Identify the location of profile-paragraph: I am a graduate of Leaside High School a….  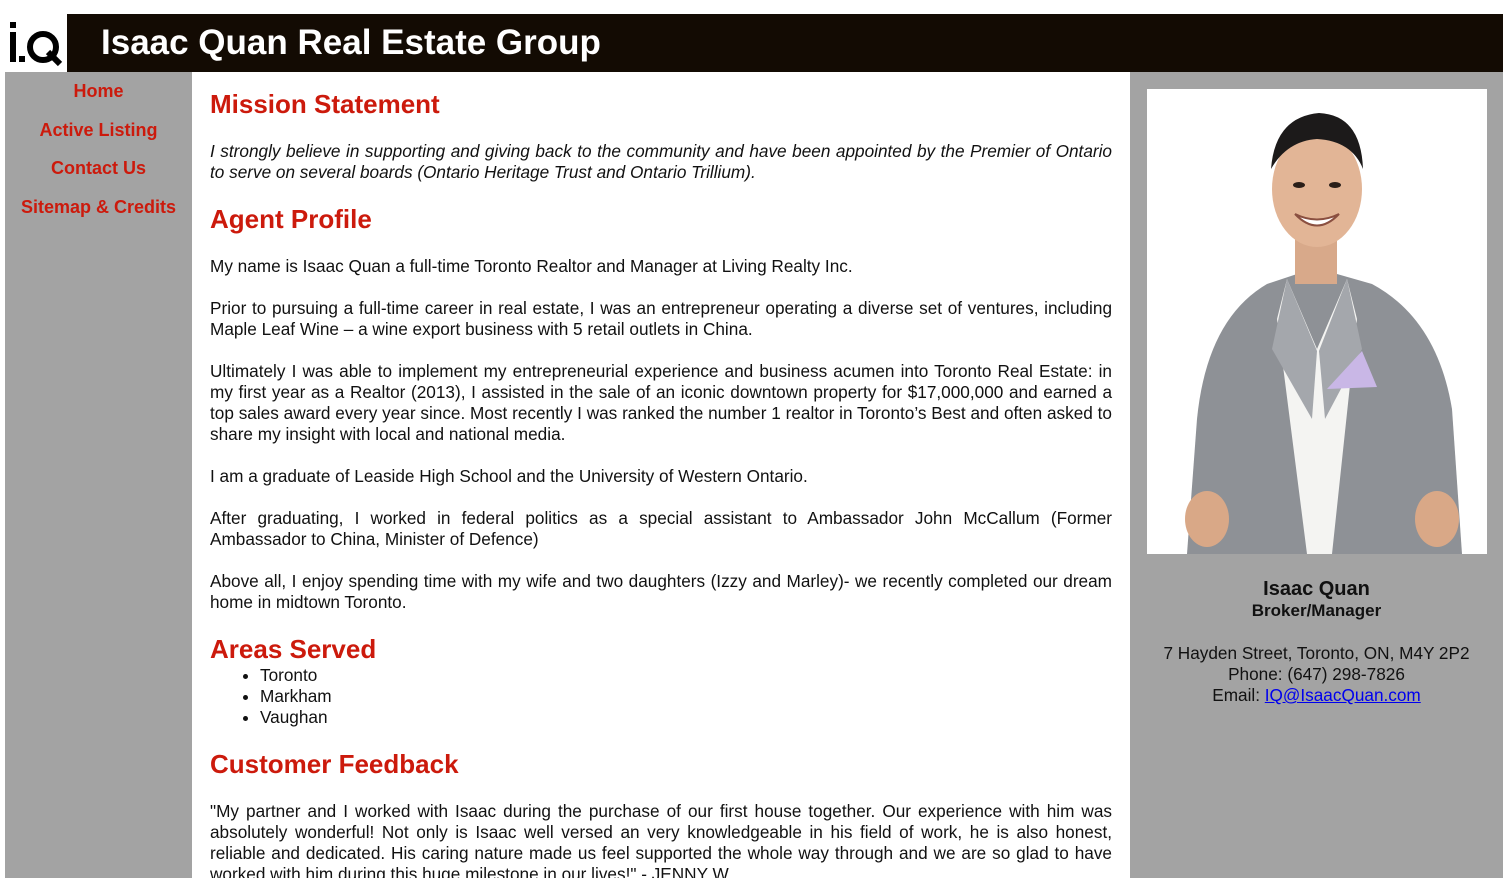
(509, 476).